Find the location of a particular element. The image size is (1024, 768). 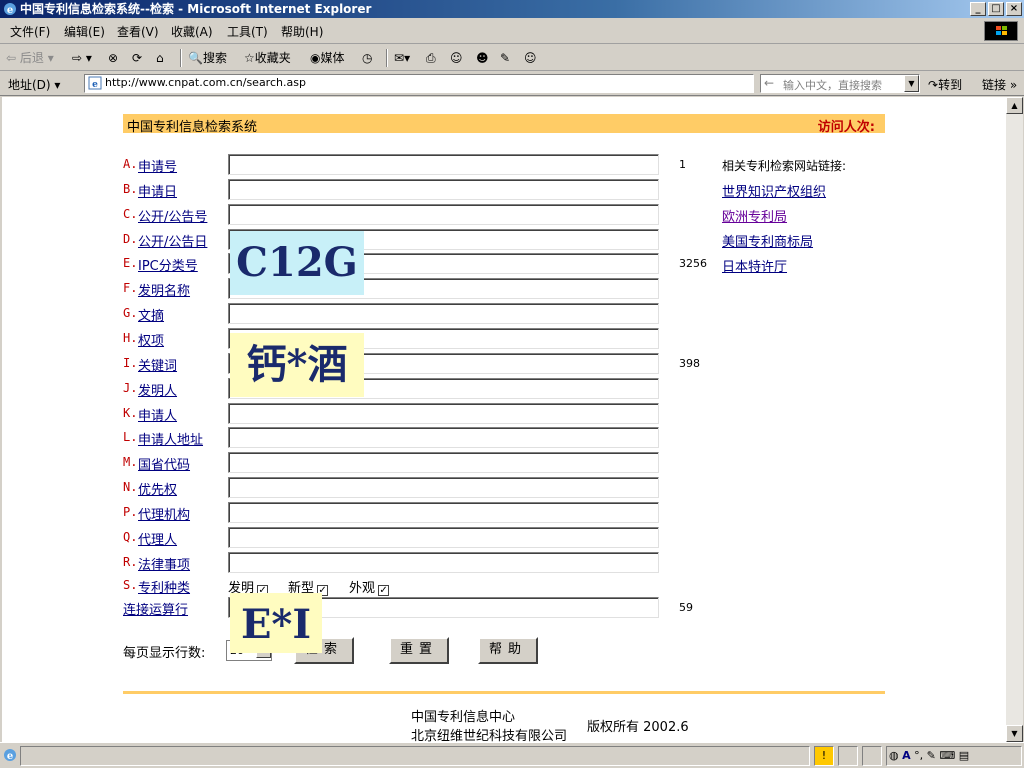

menu-edit: 编辑(E) is located at coordinates (84, 31).